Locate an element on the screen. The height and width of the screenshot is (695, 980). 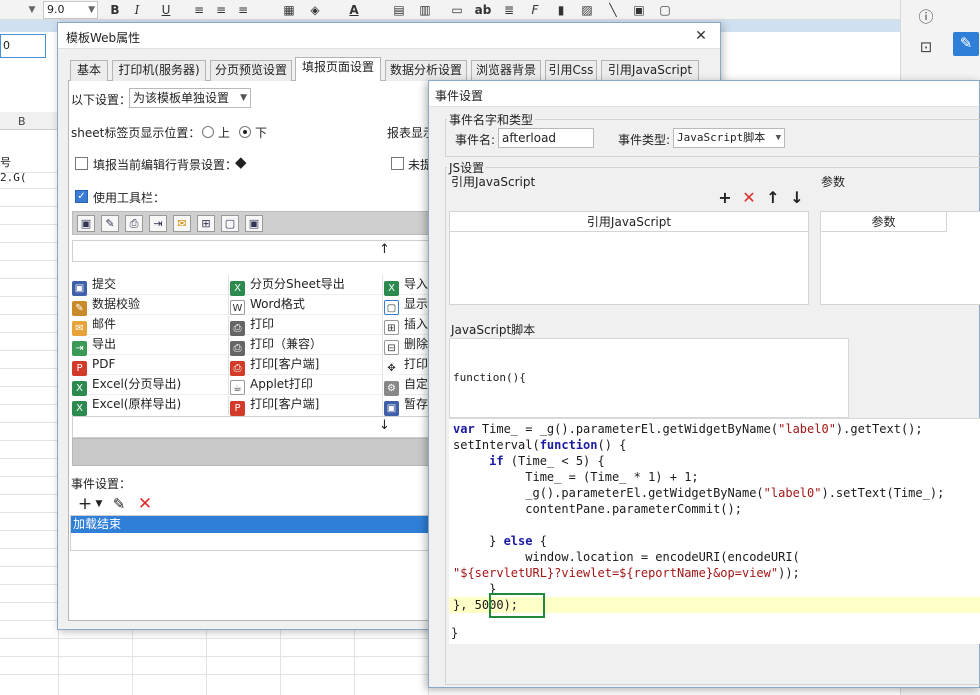
dialog-title: 模板Web属性 is located at coordinates (103, 38).